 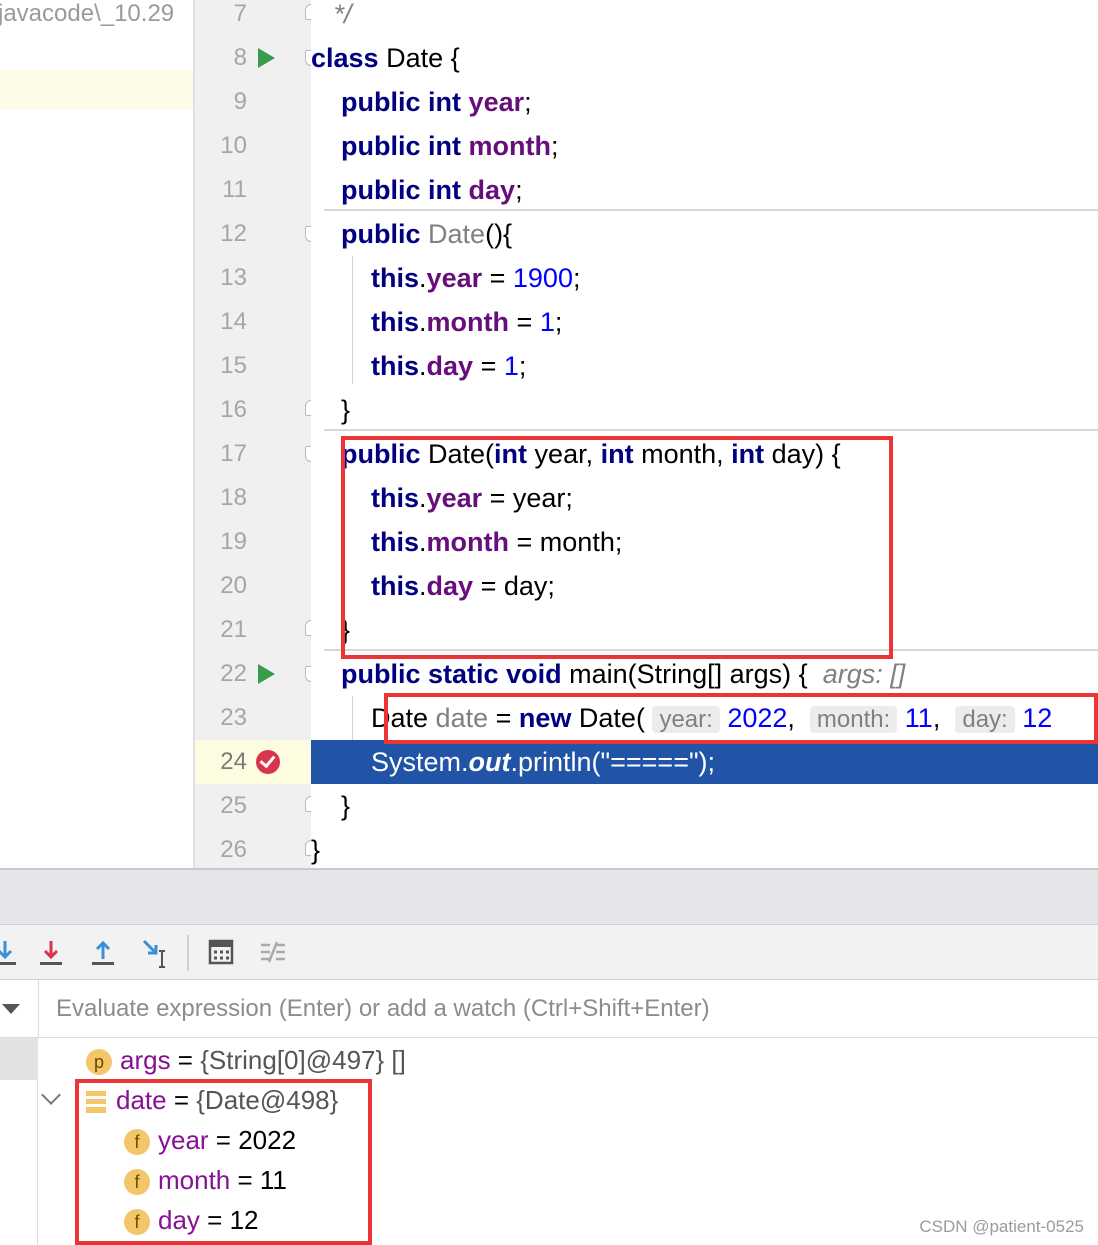 What do you see at coordinates (704, 190) in the screenshot?
I see `code-line: public int day;` at bounding box center [704, 190].